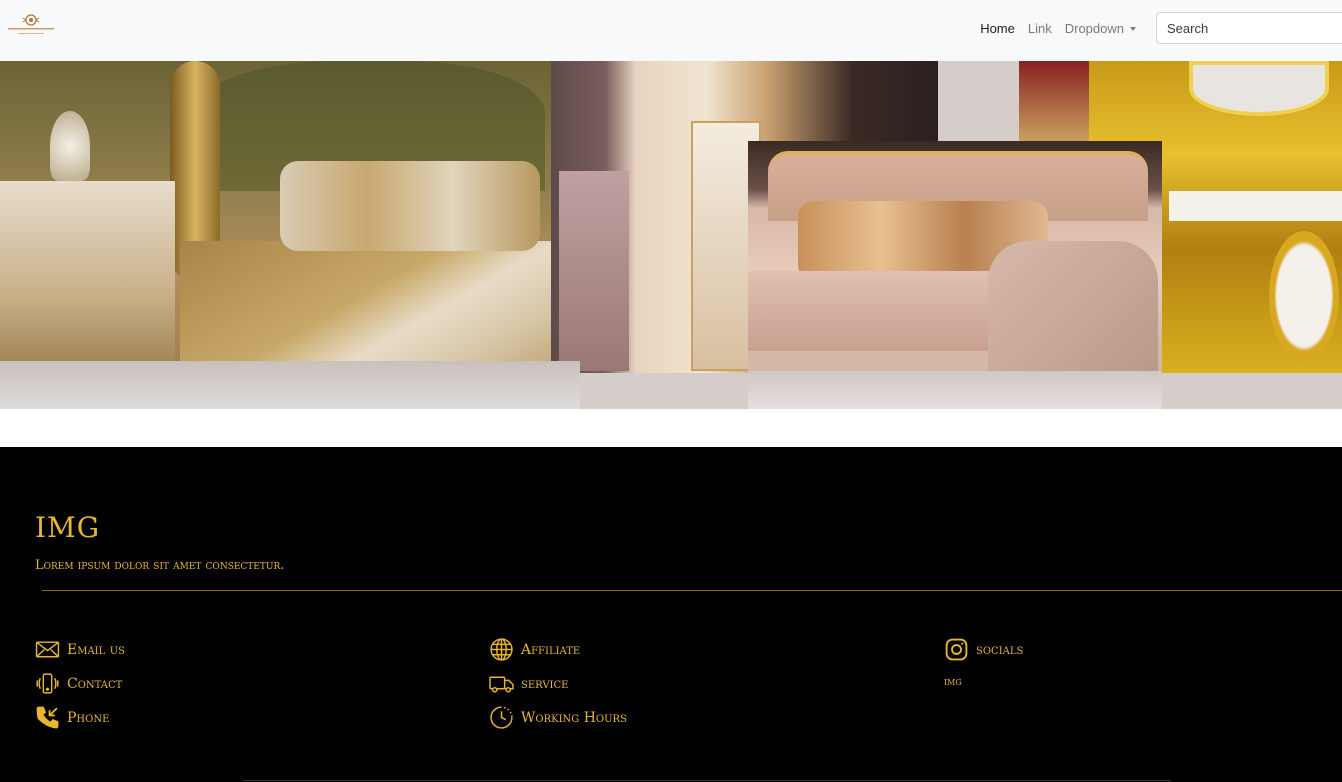 This screenshot has height=782, width=1342. I want to click on phone-incoming-icon, so click(47, 717).